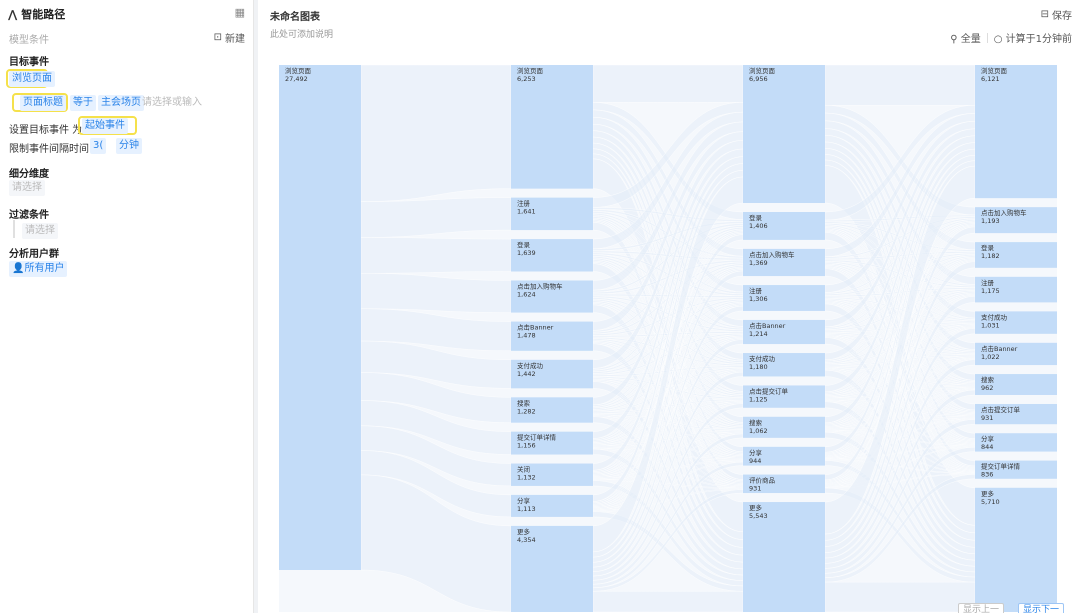 This screenshot has height=613, width=1080. Describe the element at coordinates (1016, 289) in the screenshot. I see `sankey-node: 注册1,175` at that location.